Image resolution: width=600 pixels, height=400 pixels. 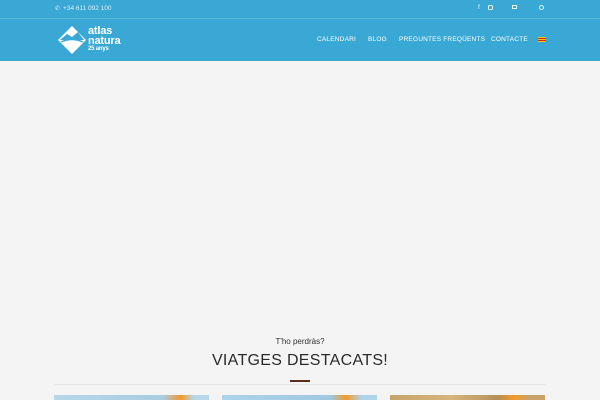 I want to click on phone-number: +34 611 092 100, so click(x=87, y=8).